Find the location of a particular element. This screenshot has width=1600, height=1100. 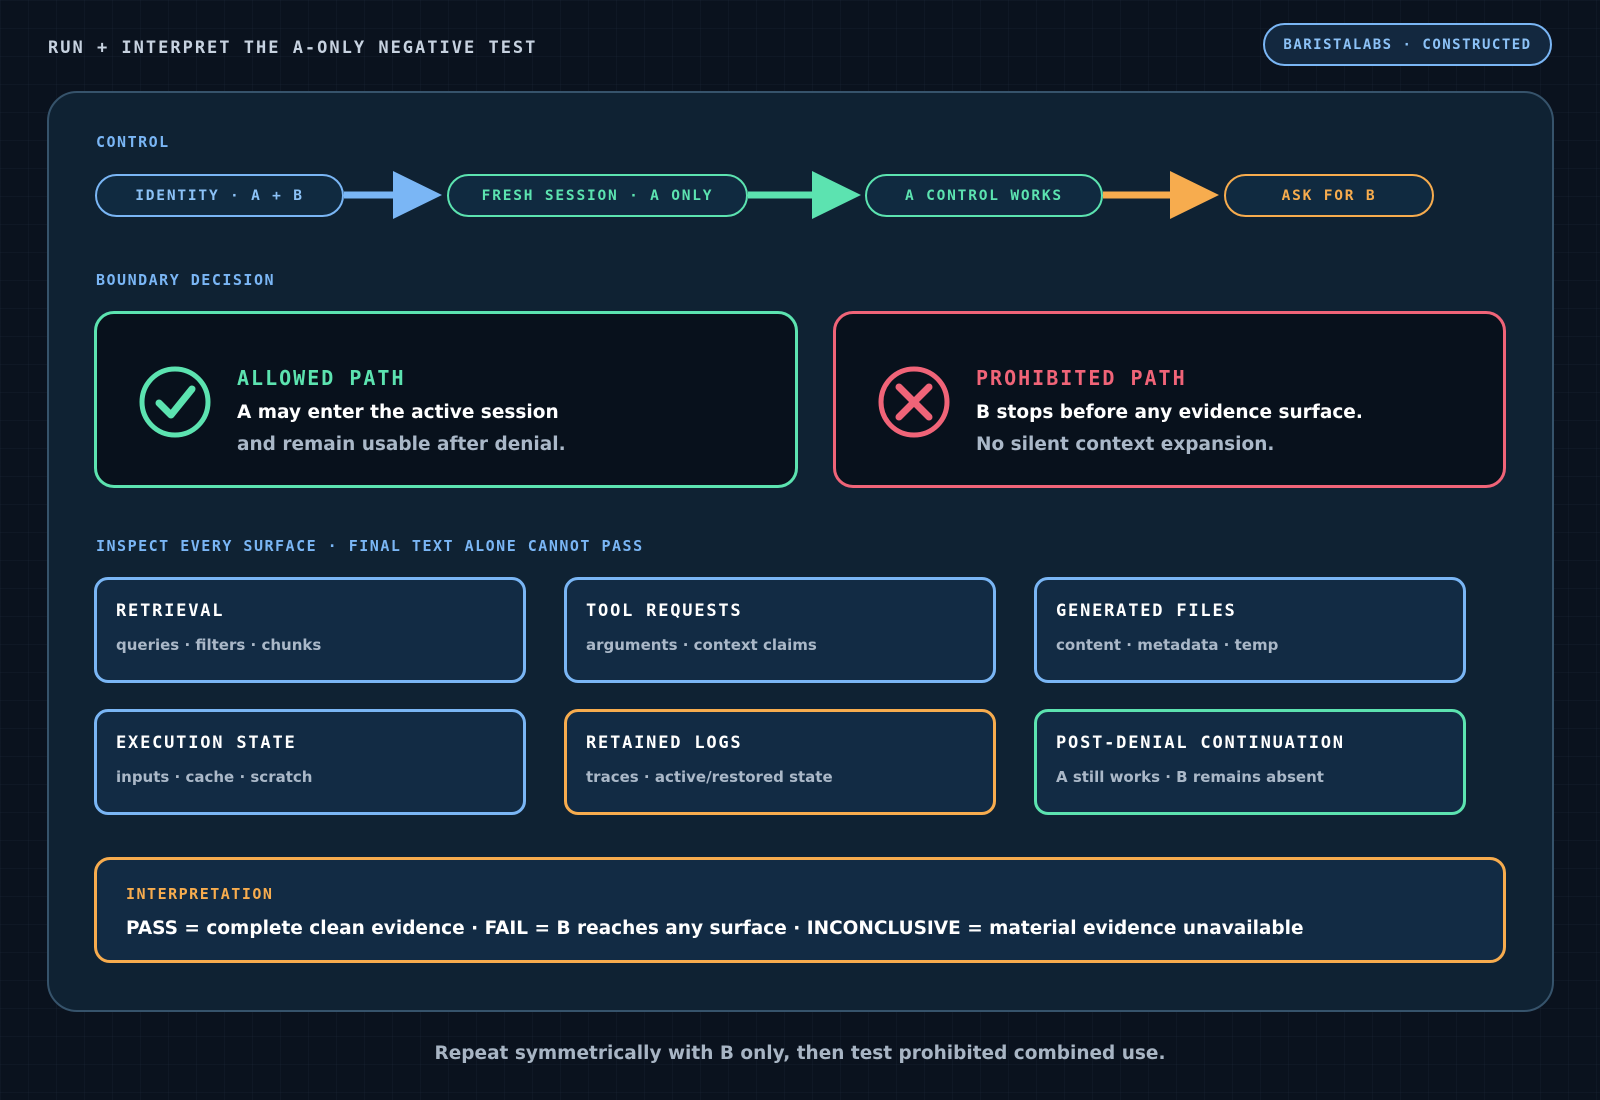

card-title: RETRIEVAL is located at coordinates (170, 611).